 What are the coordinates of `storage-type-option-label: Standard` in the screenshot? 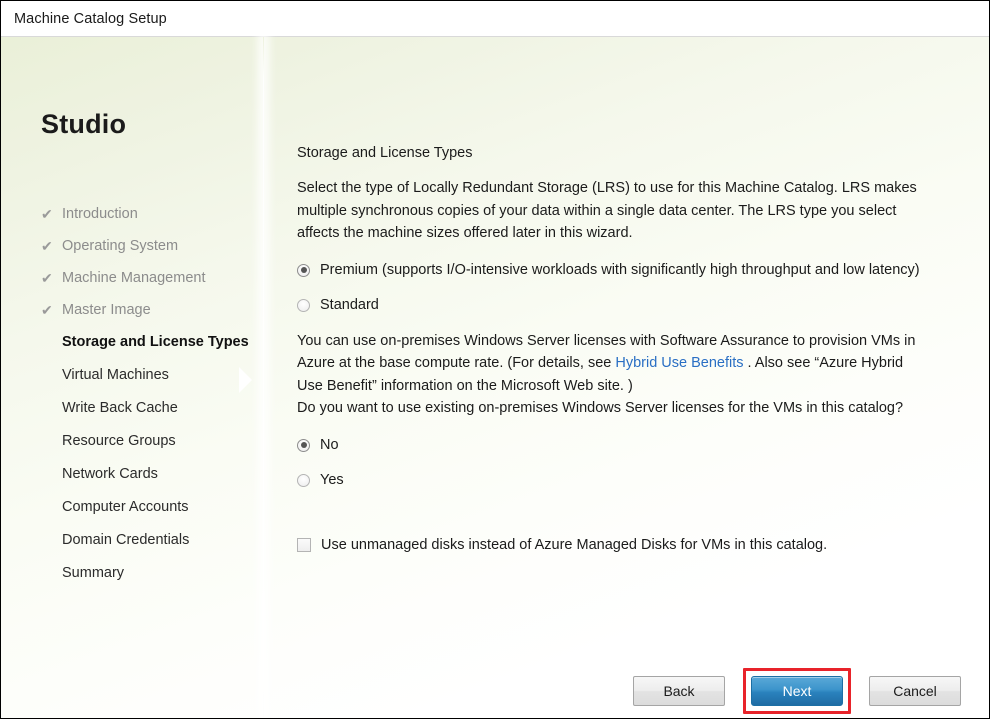 It's located at (349, 304).